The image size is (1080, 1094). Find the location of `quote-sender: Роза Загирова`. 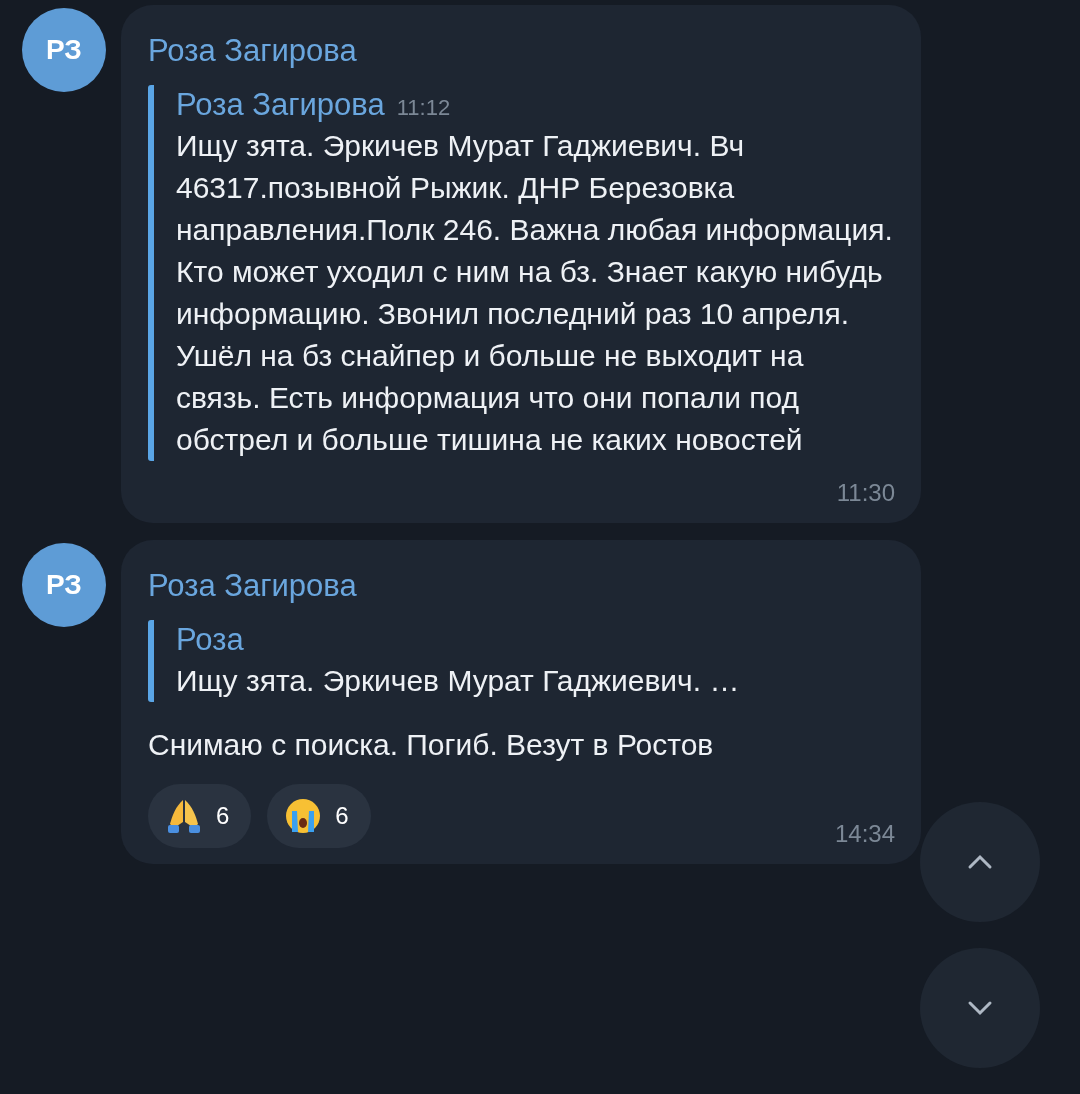

quote-sender: Роза Загирова is located at coordinates (280, 105).